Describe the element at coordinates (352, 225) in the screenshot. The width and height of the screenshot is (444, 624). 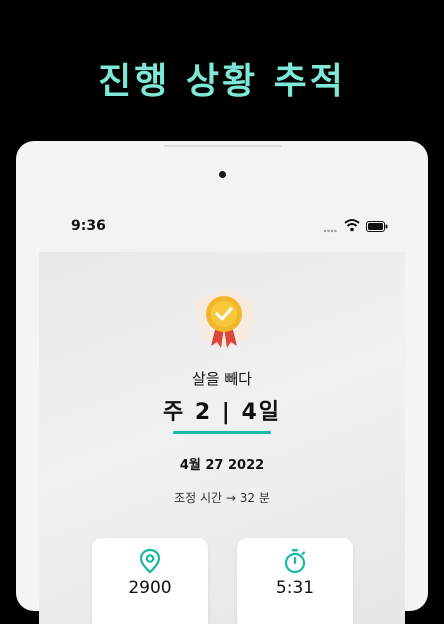
I see `wifi-icon` at that location.